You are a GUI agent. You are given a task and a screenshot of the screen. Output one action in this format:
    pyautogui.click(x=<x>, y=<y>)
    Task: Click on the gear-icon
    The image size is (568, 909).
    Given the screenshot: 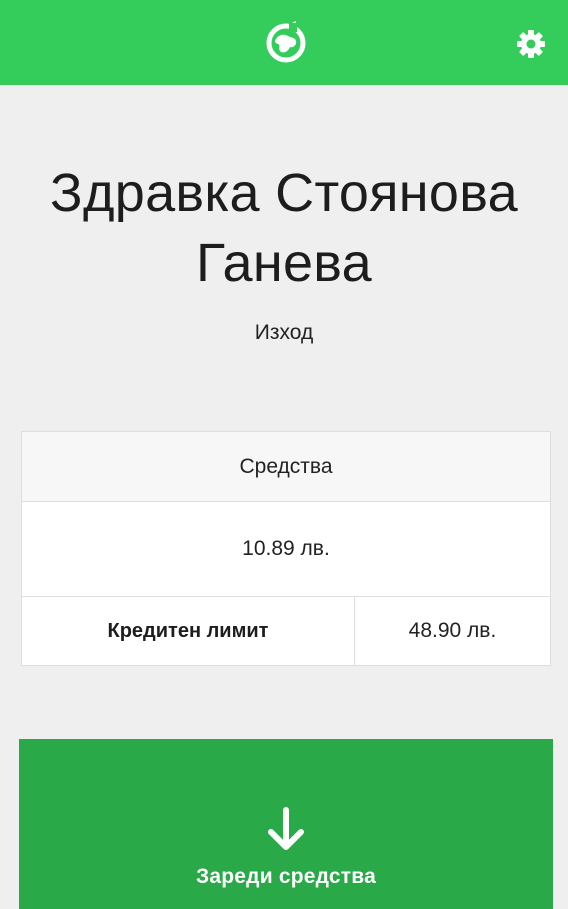 What is the action you would take?
    pyautogui.click(x=531, y=44)
    